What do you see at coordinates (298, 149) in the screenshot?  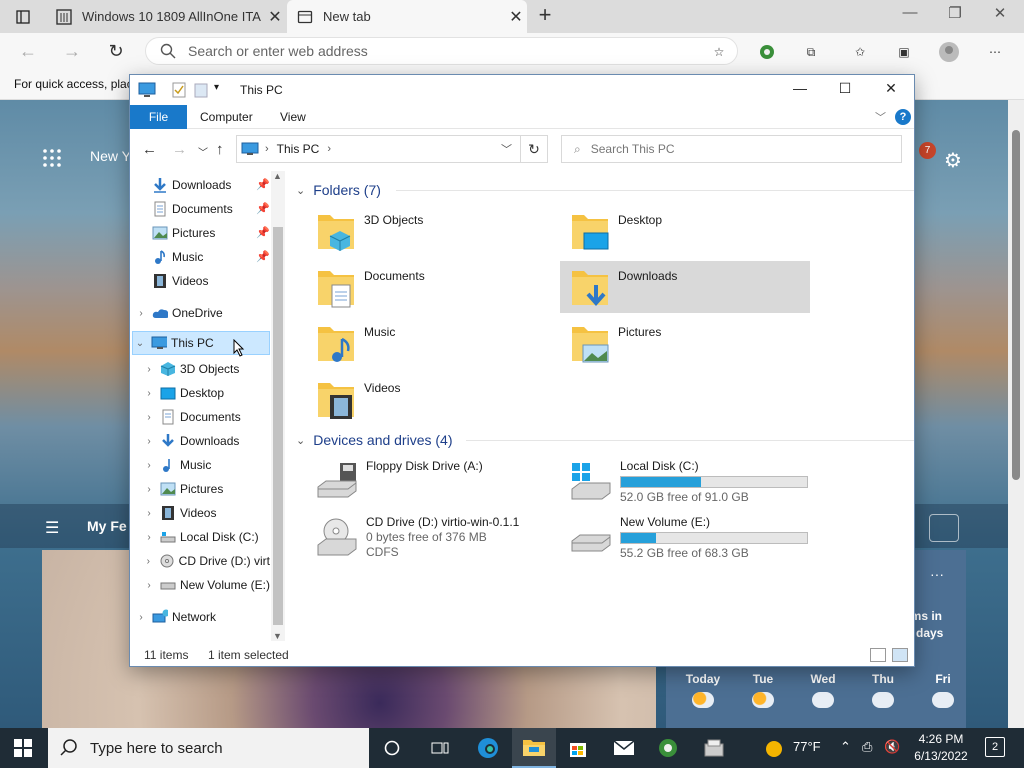 I see `breadcrumb-this-pc: This PC` at bounding box center [298, 149].